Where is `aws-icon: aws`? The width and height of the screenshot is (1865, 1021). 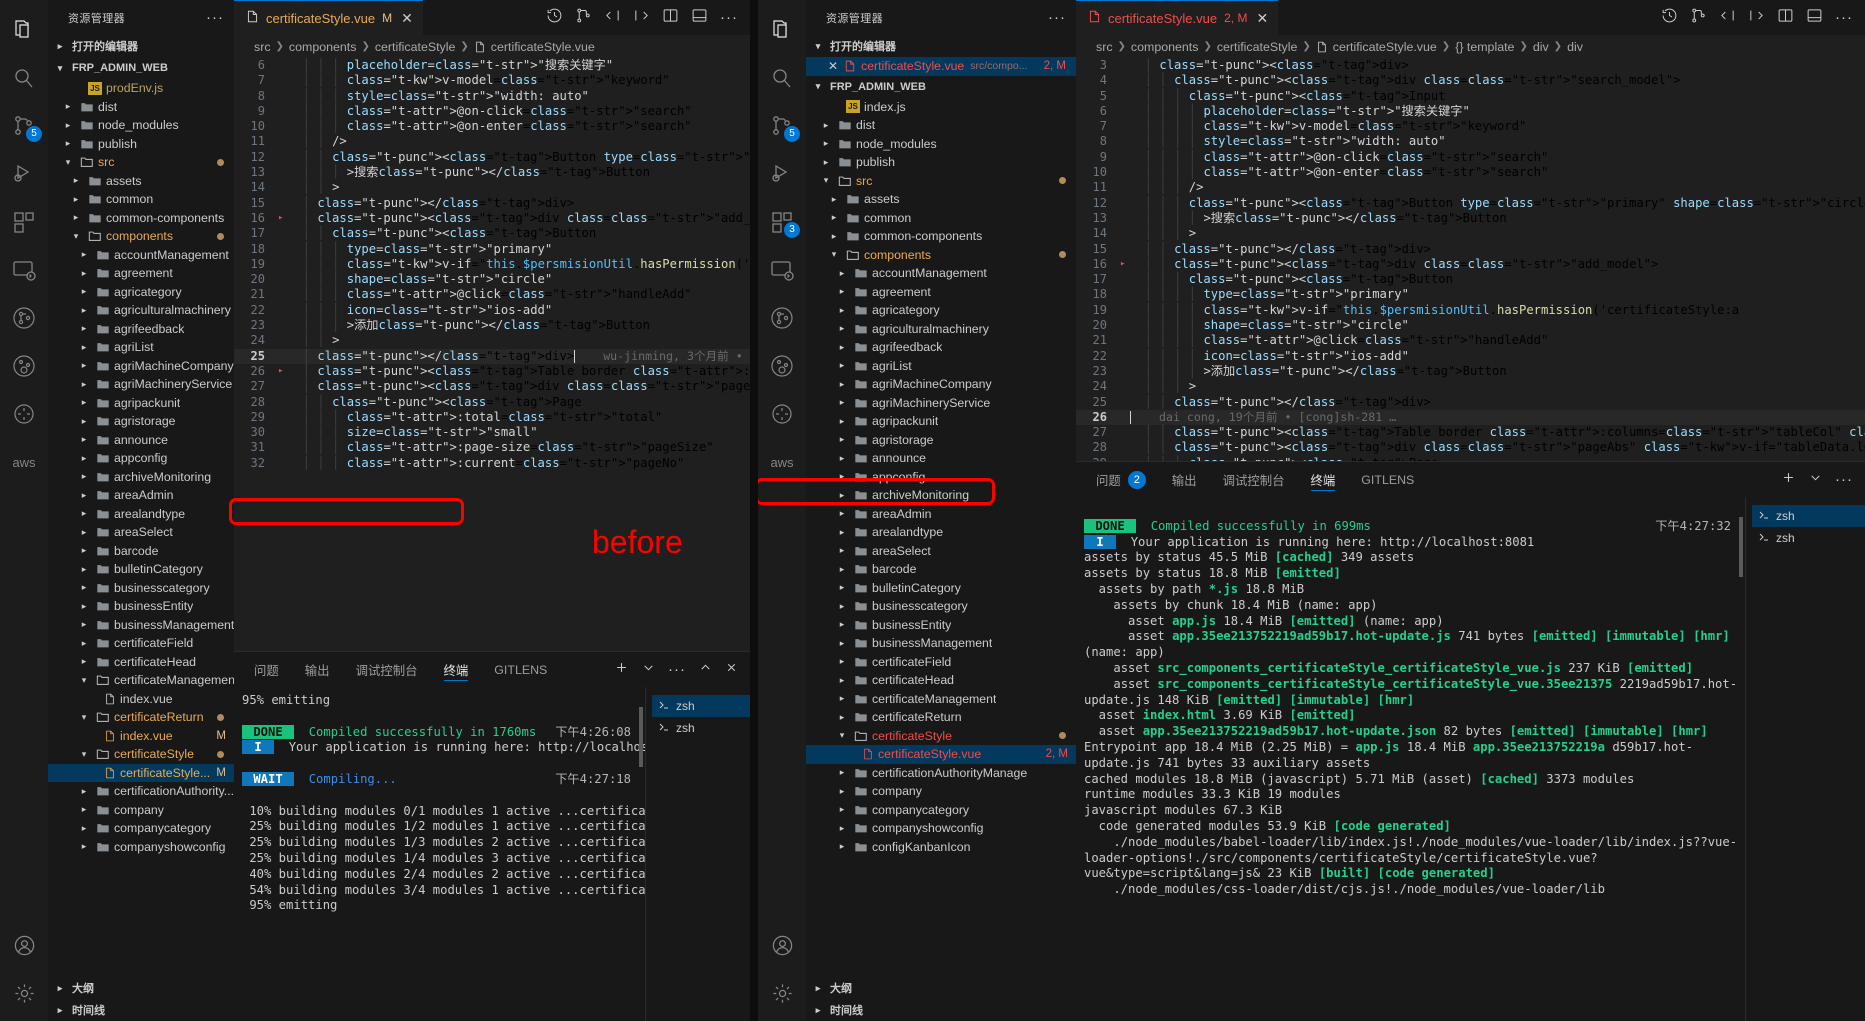 aws-icon: aws is located at coordinates (24, 462).